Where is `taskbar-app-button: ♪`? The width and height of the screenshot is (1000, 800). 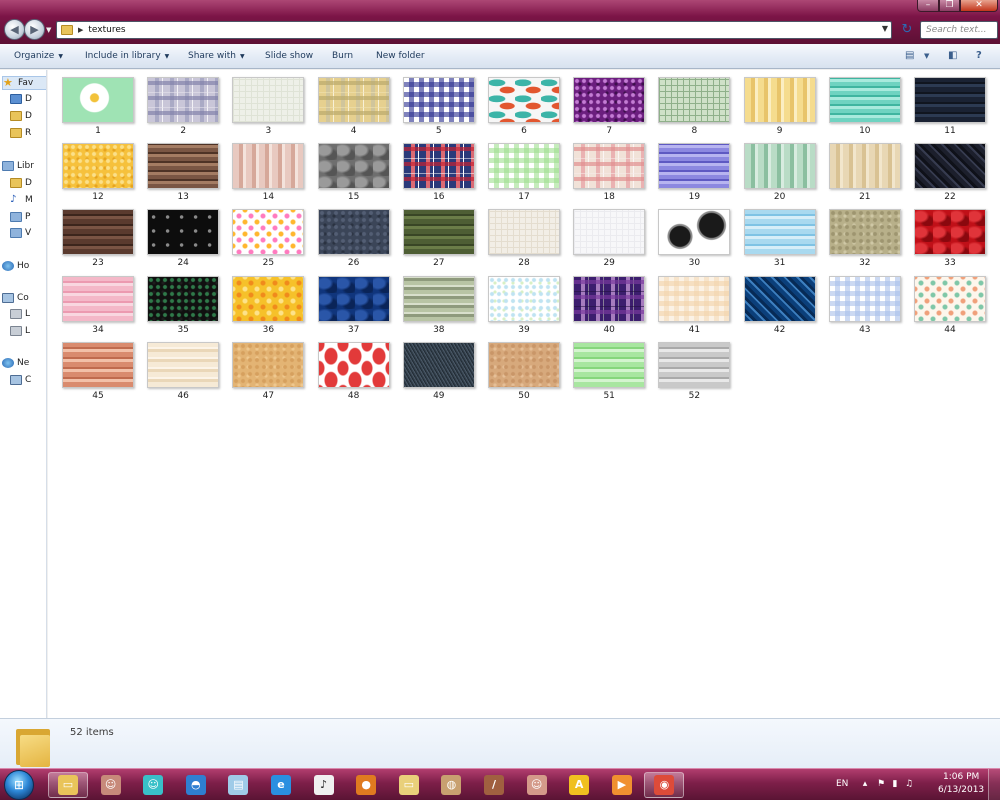 taskbar-app-button: ♪ is located at coordinates (324, 785).